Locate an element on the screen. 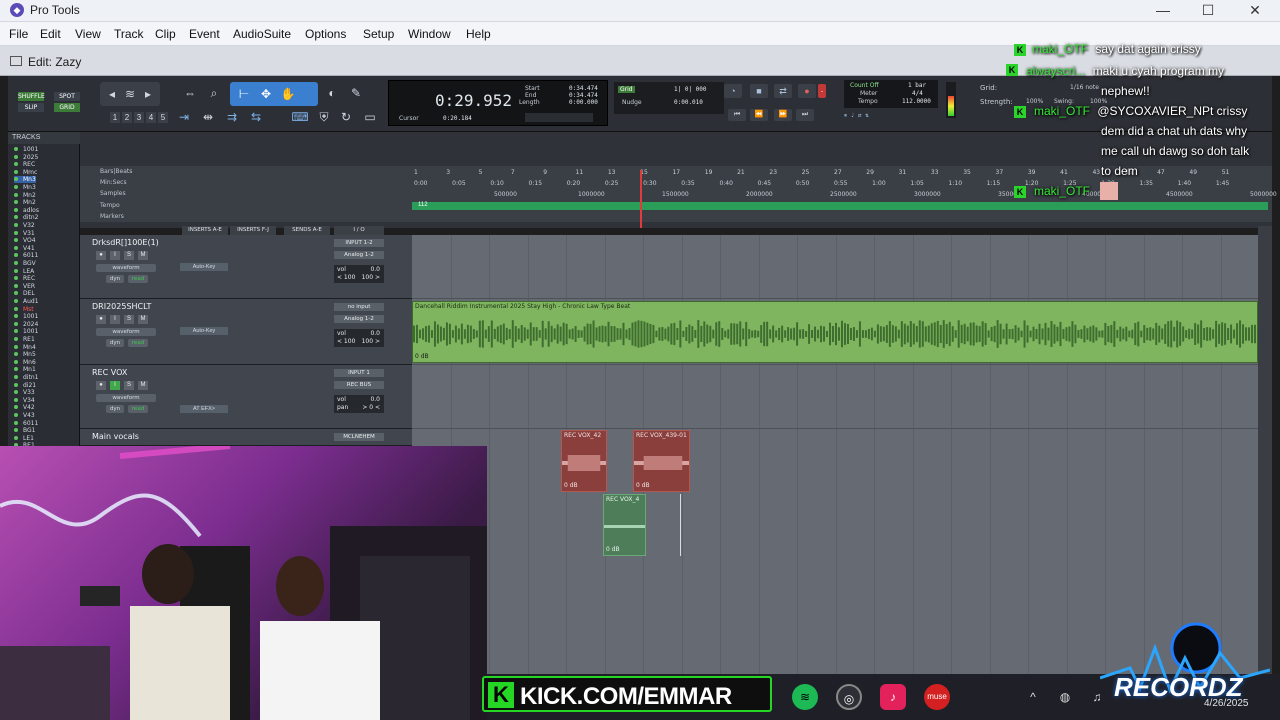 This screenshot has width=1280, height=720. audio-clip-vox3: REC VOX_4 0 dB is located at coordinates (624, 525).